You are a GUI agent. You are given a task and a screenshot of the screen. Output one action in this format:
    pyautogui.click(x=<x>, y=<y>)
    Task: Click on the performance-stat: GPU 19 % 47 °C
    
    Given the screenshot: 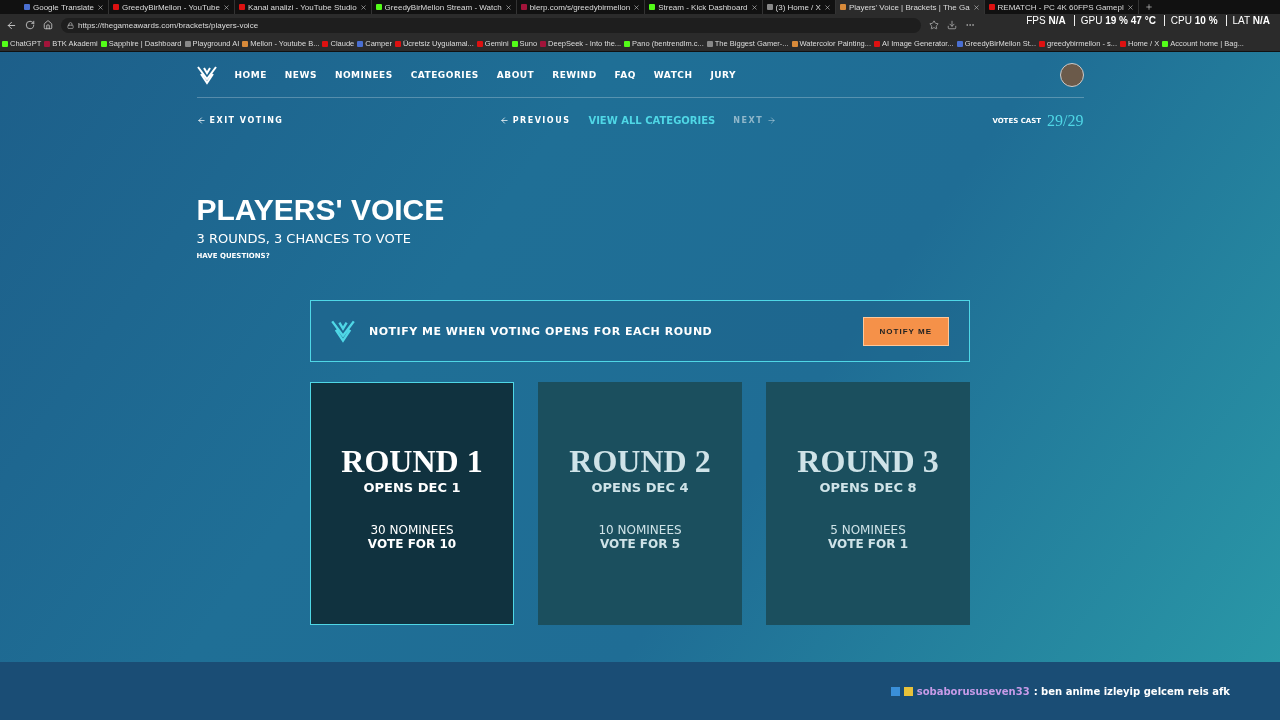 What is the action you would take?
    pyautogui.click(x=1114, y=20)
    